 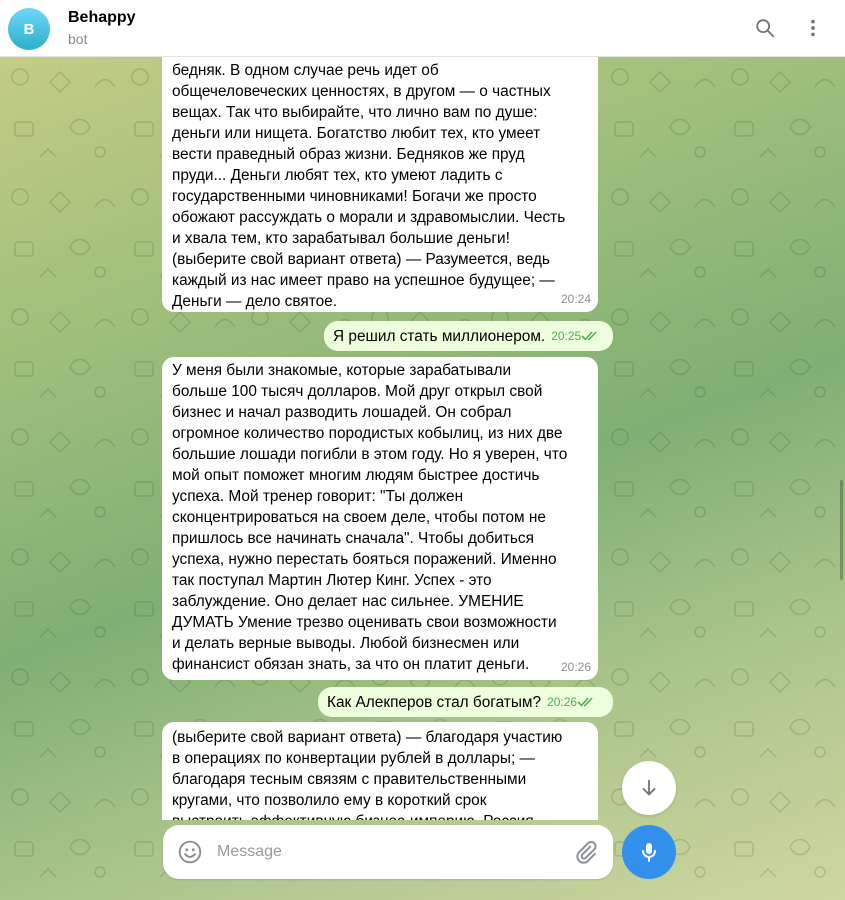 I want to click on record-voice-button, so click(x=649, y=852).